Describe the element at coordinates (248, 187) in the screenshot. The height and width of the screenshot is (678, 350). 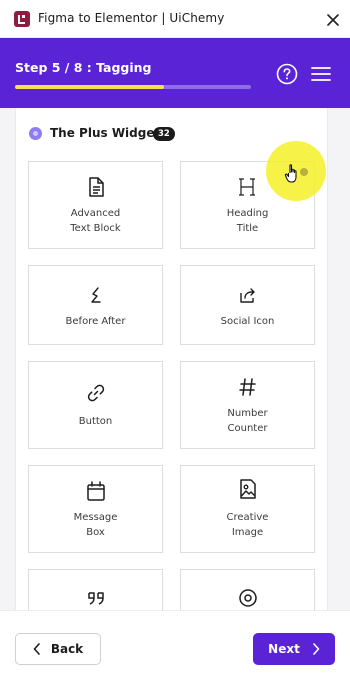
I see `heading-h-icon` at that location.